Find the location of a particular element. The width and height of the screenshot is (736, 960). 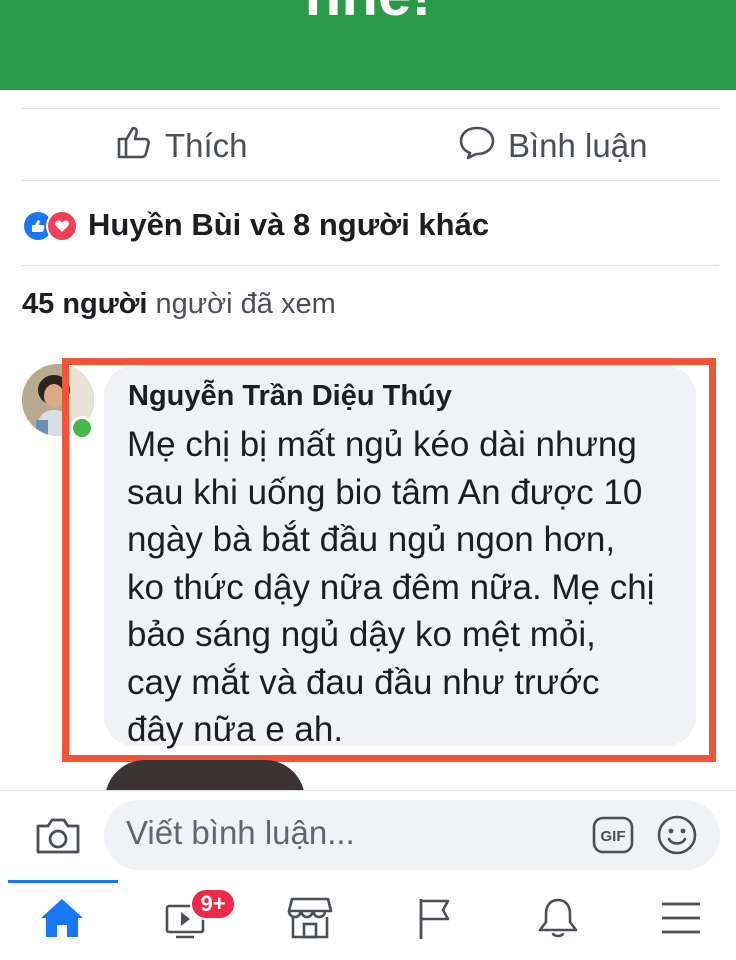

tab-marketplace is located at coordinates (310, 920).